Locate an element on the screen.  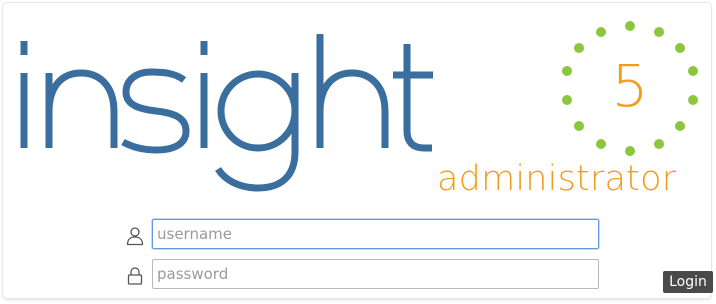
login-button: Login is located at coordinates (688, 282).